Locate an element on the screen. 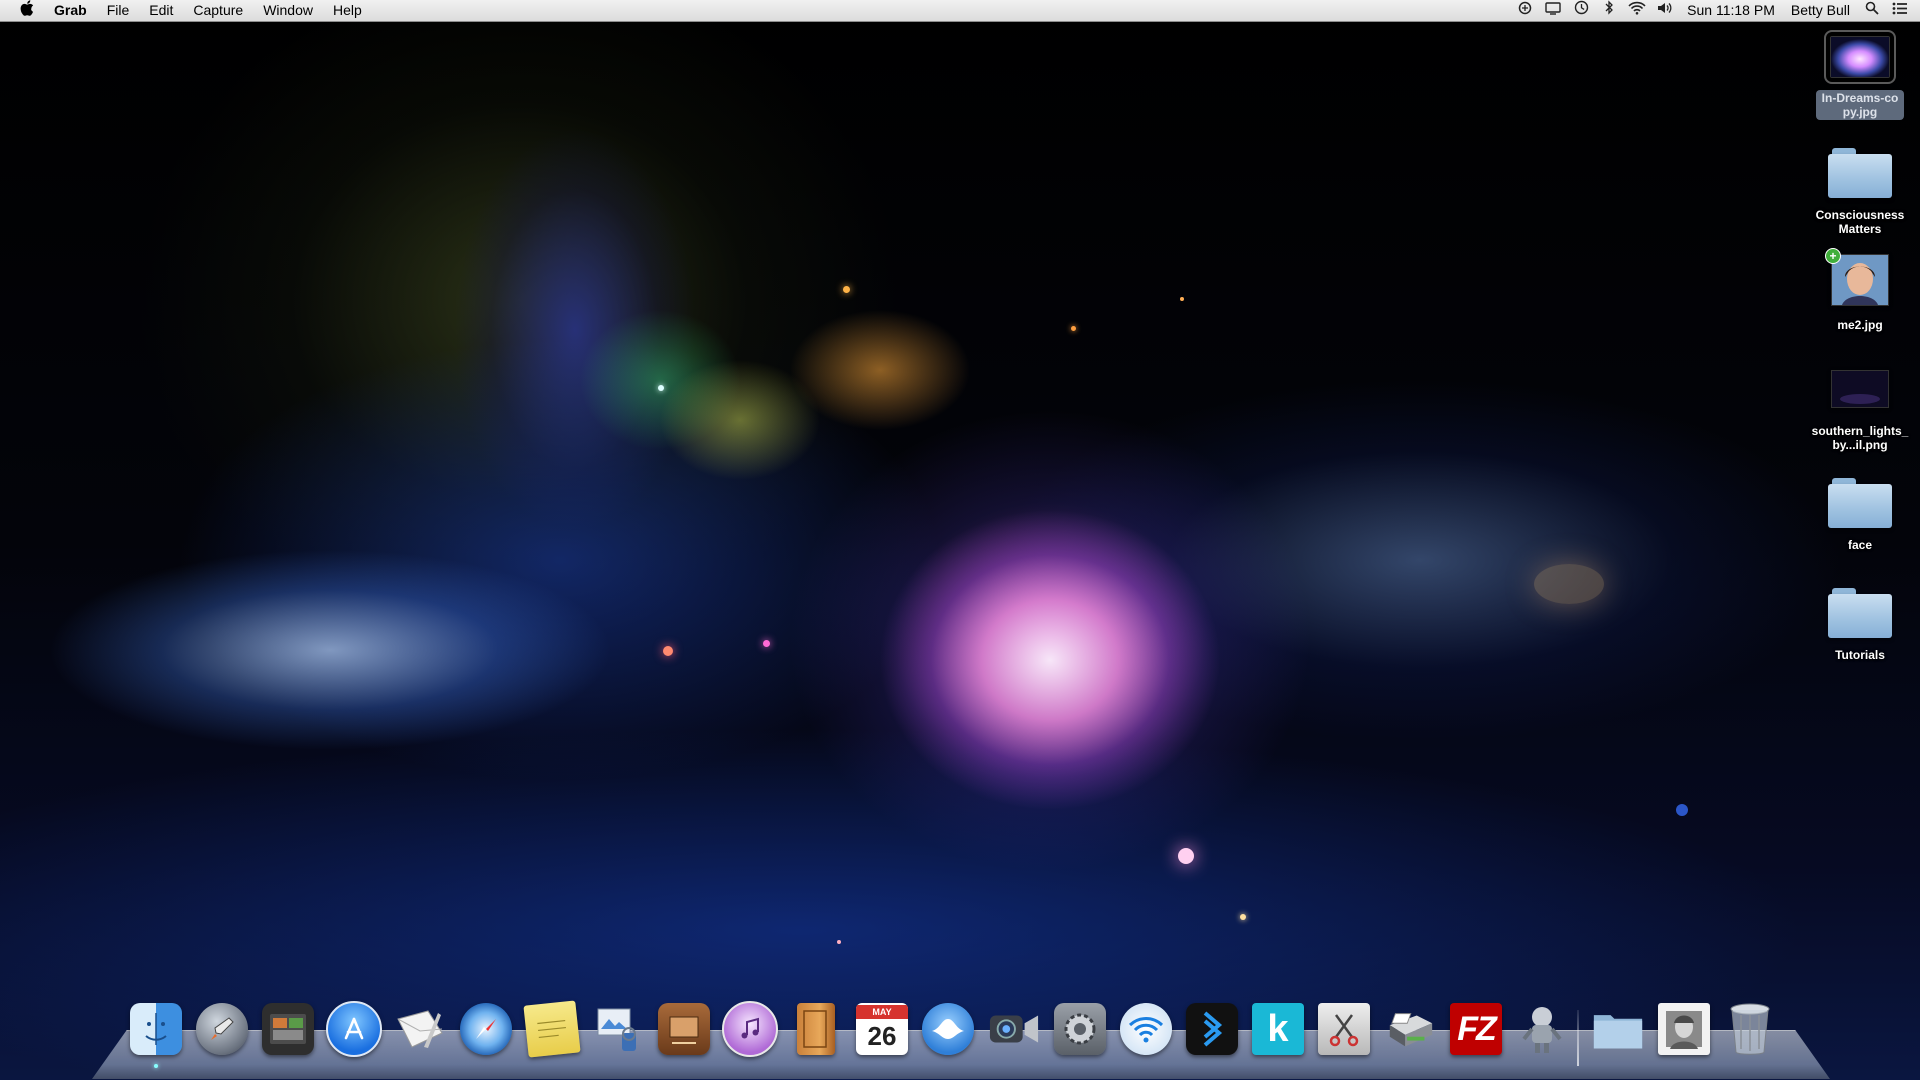  desktop-item-in-dreams: In-Dreams-copy.jpg is located at coordinates (1860, 74).